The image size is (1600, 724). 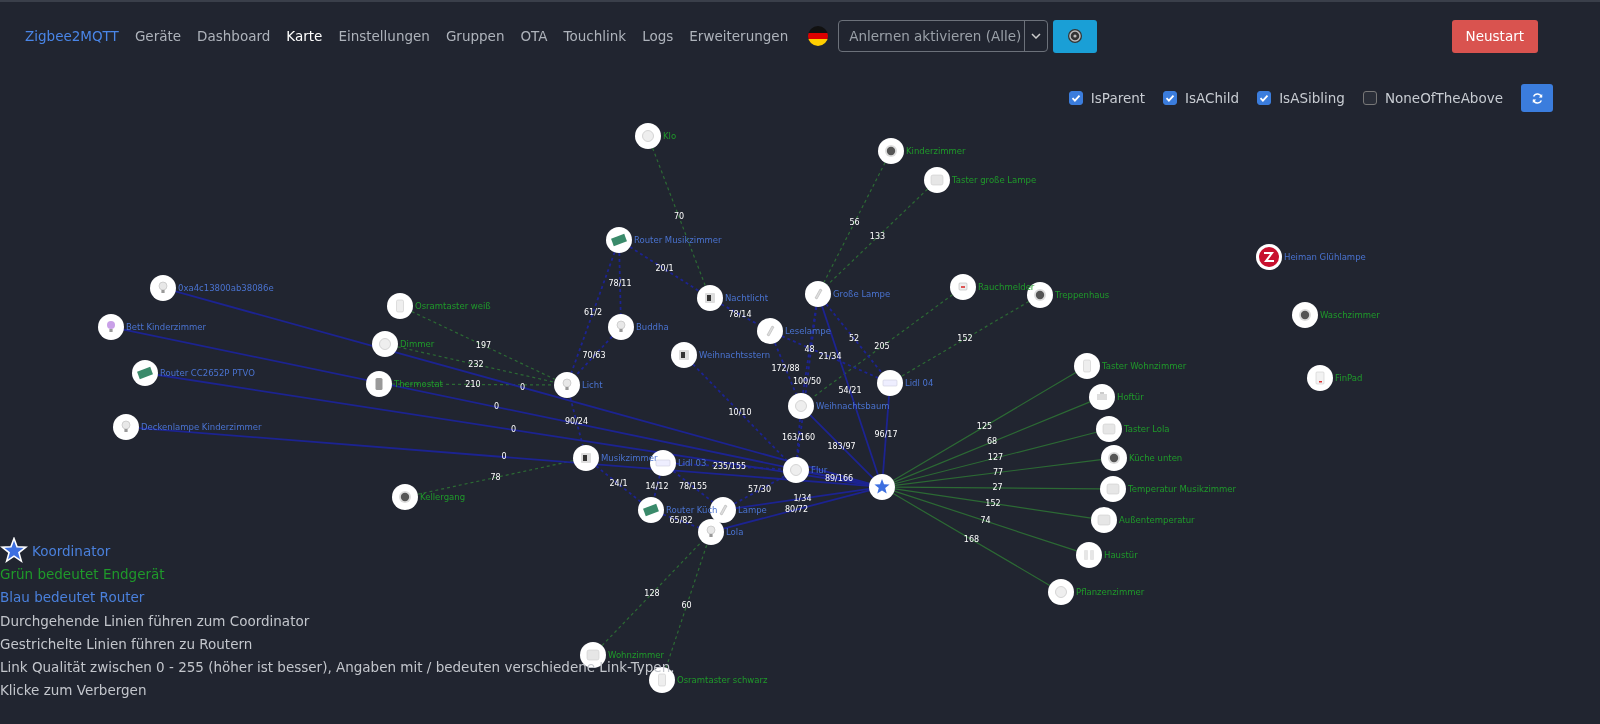 I want to click on device-label: Temperatur Musikzimmer, so click(x=1182, y=489).